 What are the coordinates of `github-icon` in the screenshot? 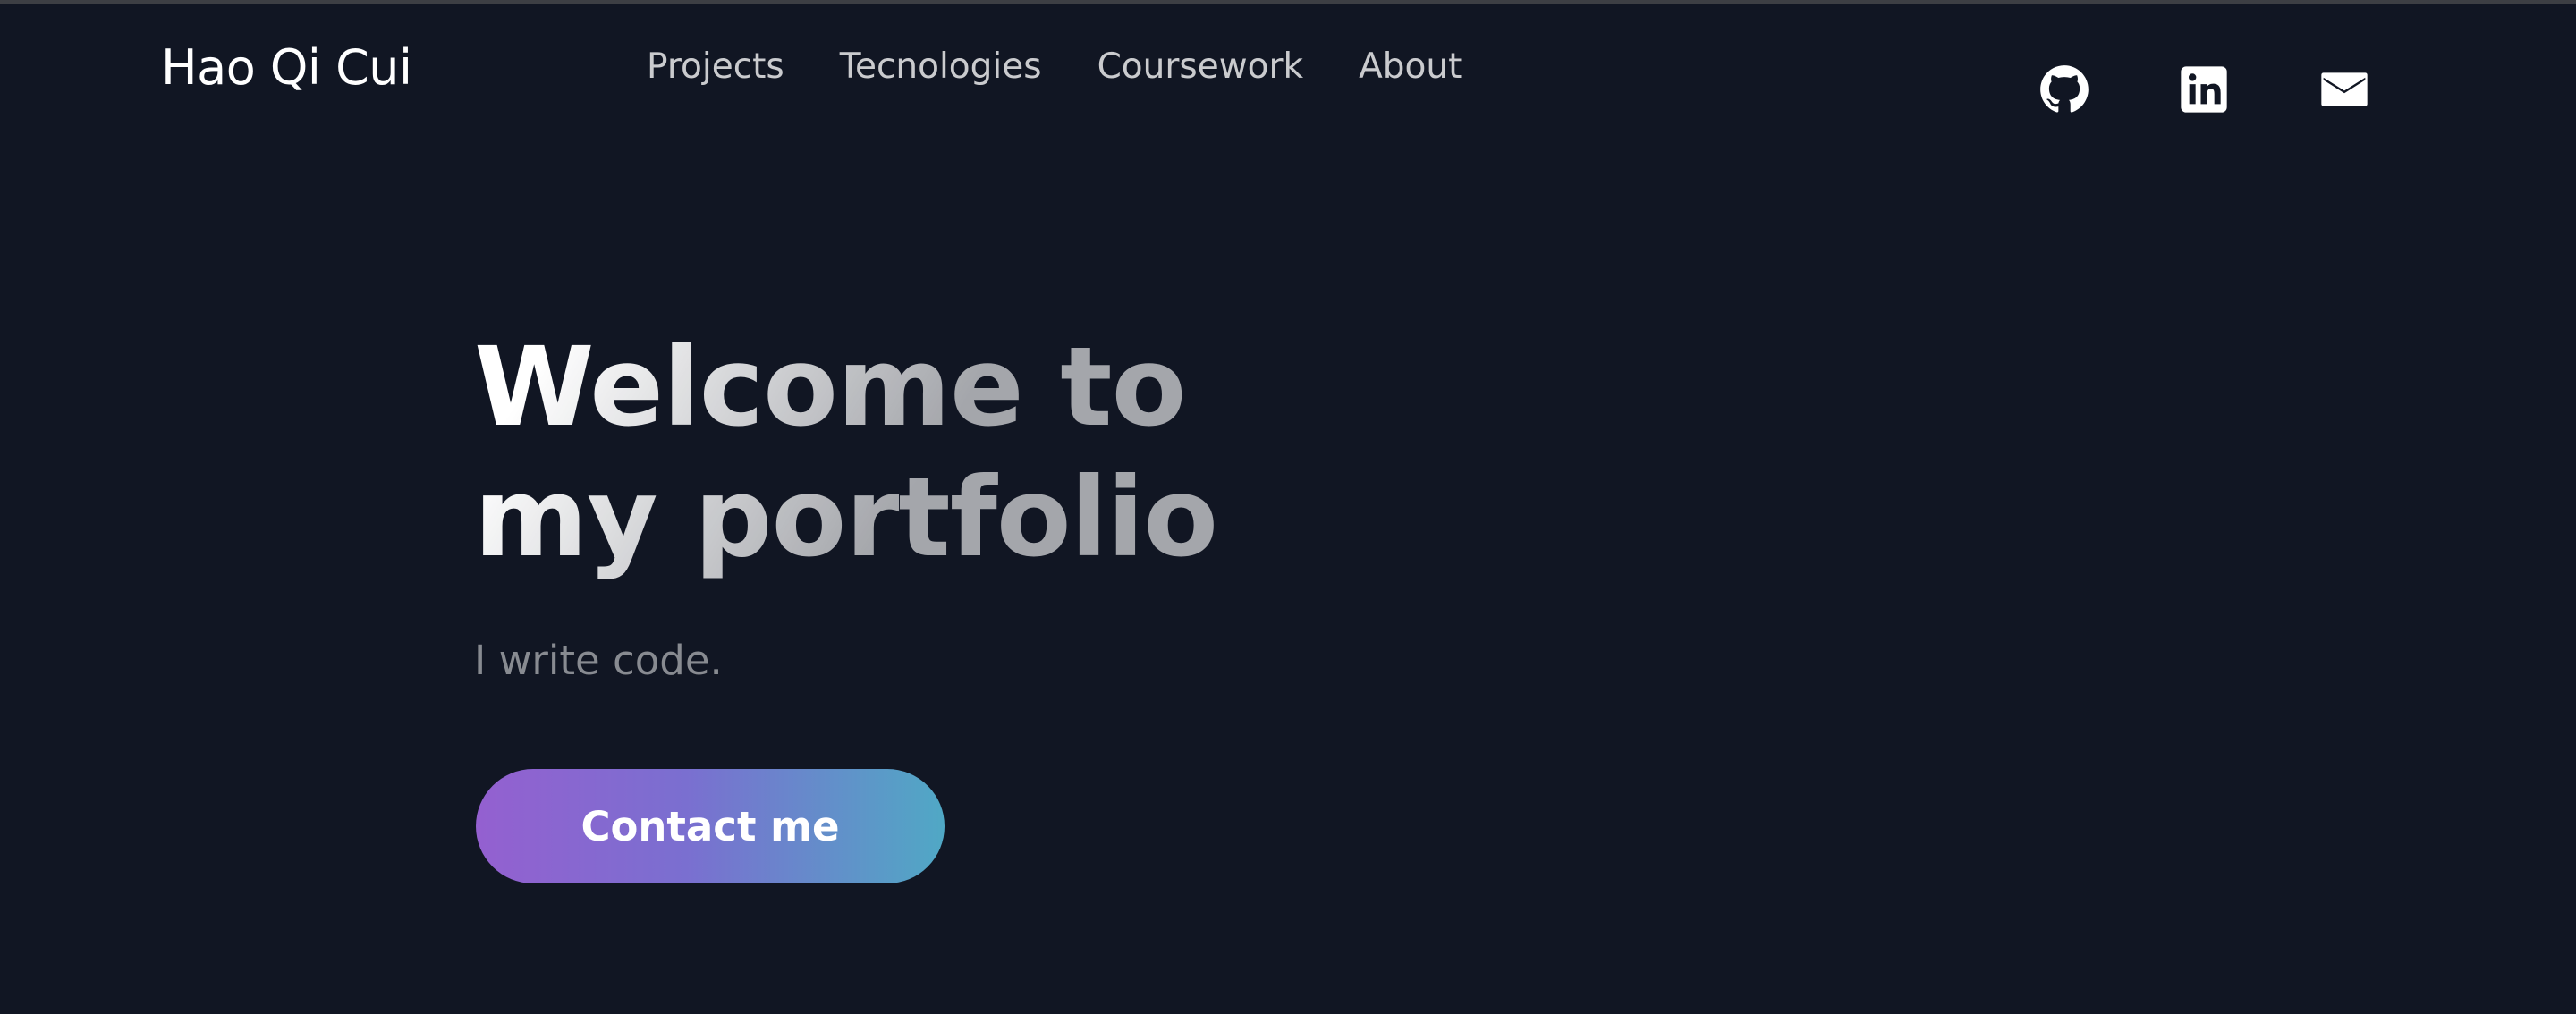 It's located at (2064, 89).